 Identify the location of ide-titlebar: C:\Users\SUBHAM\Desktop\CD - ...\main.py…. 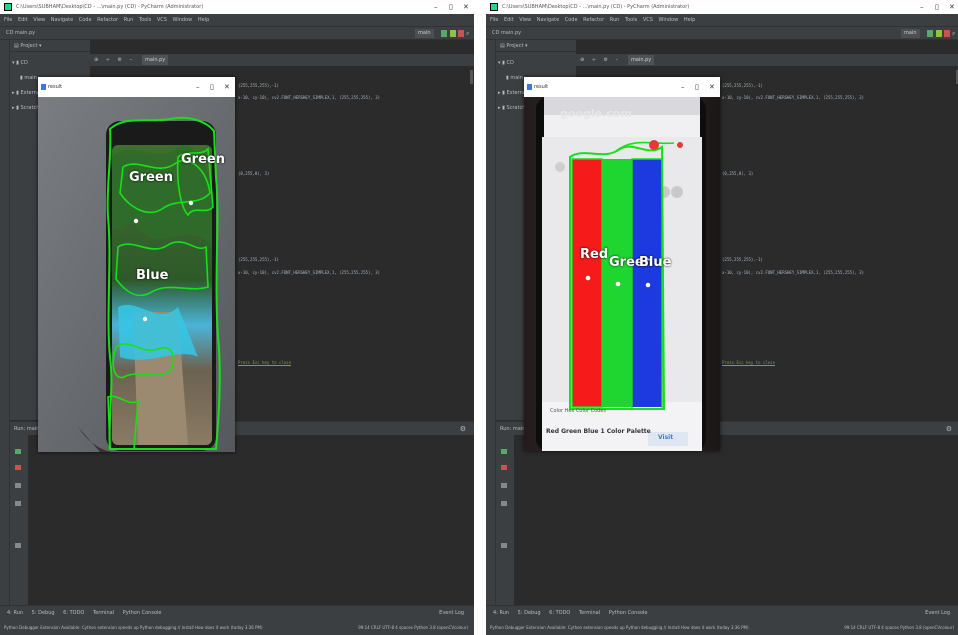
(722, 7).